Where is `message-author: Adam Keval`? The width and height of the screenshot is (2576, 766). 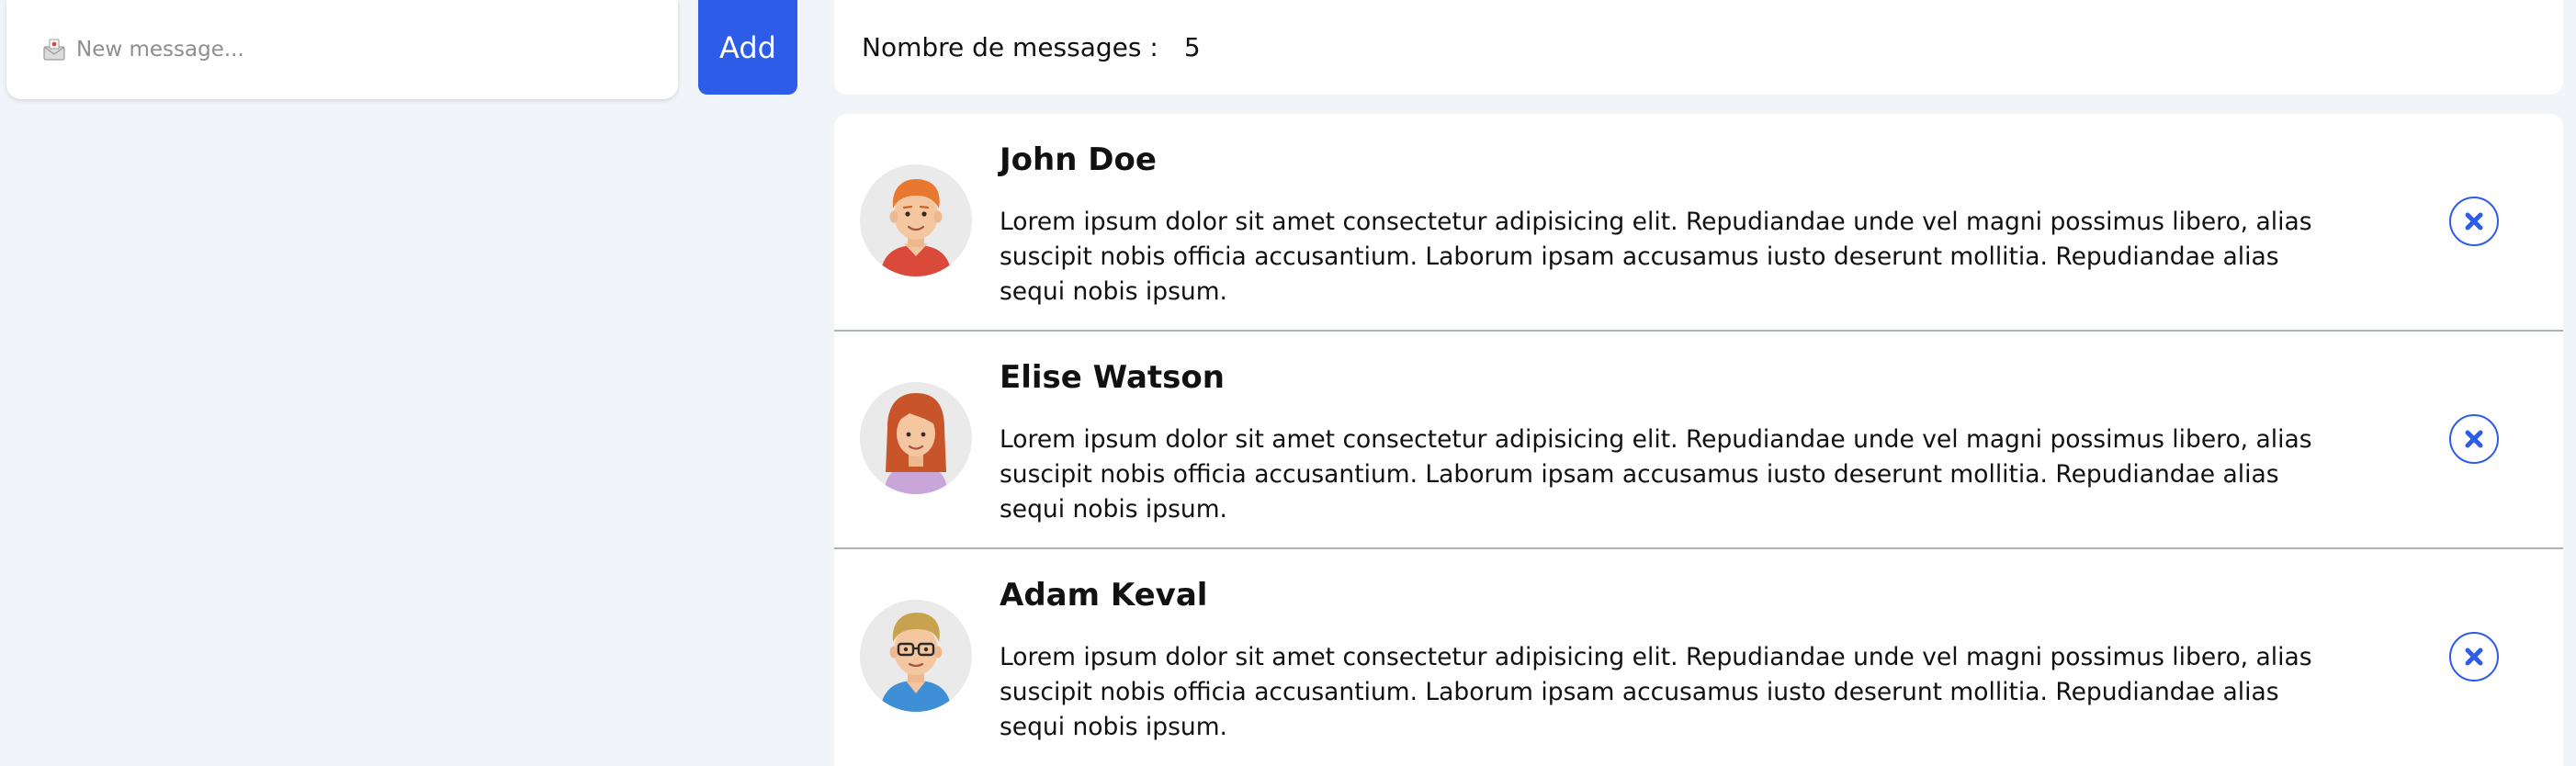
message-author: Adam Keval is located at coordinates (1104, 595).